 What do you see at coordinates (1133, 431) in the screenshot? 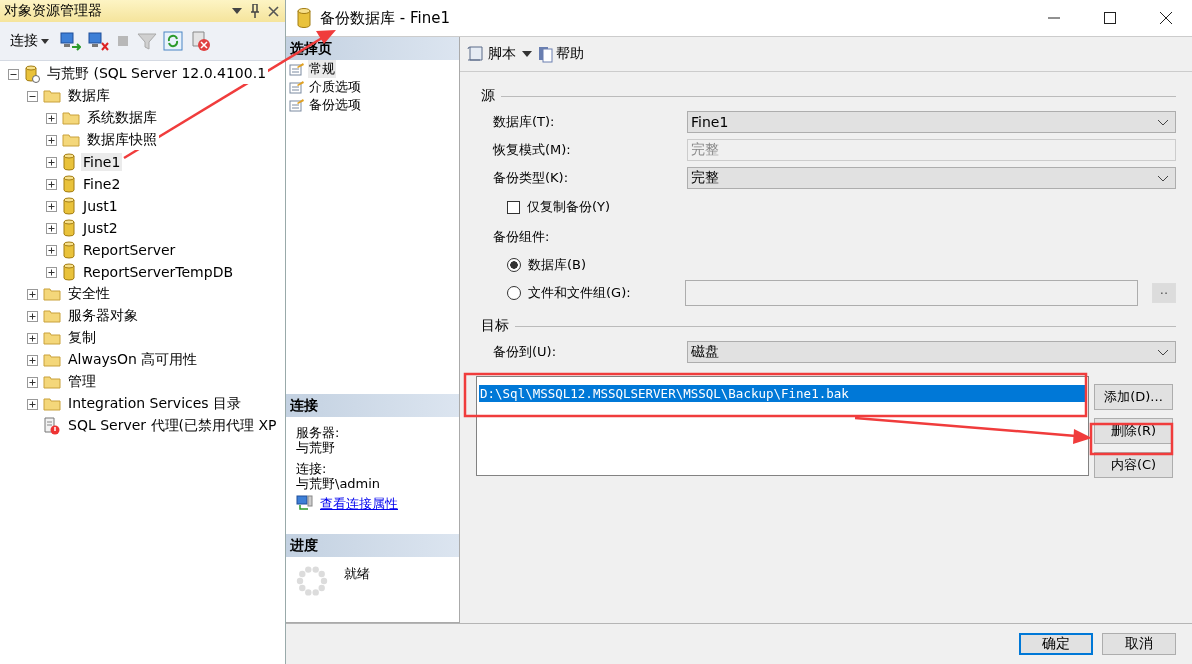
I see `list-action-button: 删除(R)` at bounding box center [1133, 431].